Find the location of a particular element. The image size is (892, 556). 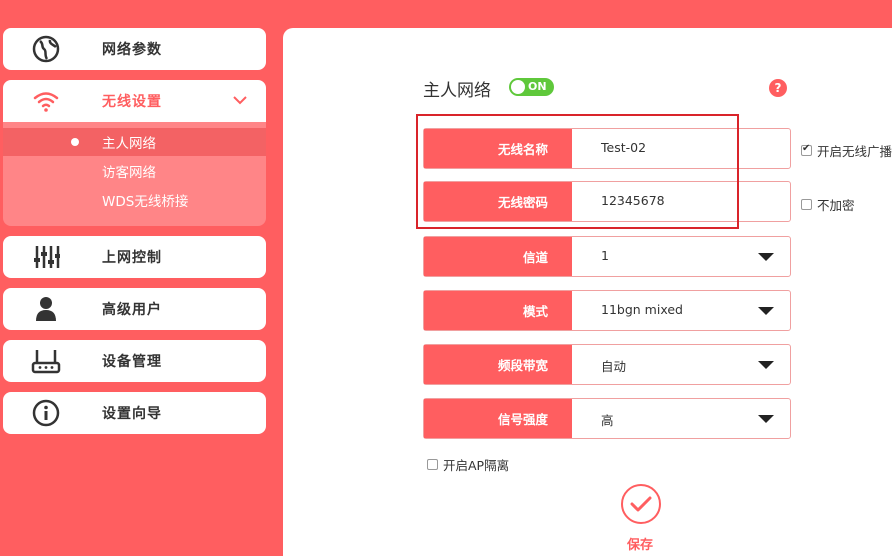

ap-isolation-checkbox: 开启AP隔离 is located at coordinates (468, 464).